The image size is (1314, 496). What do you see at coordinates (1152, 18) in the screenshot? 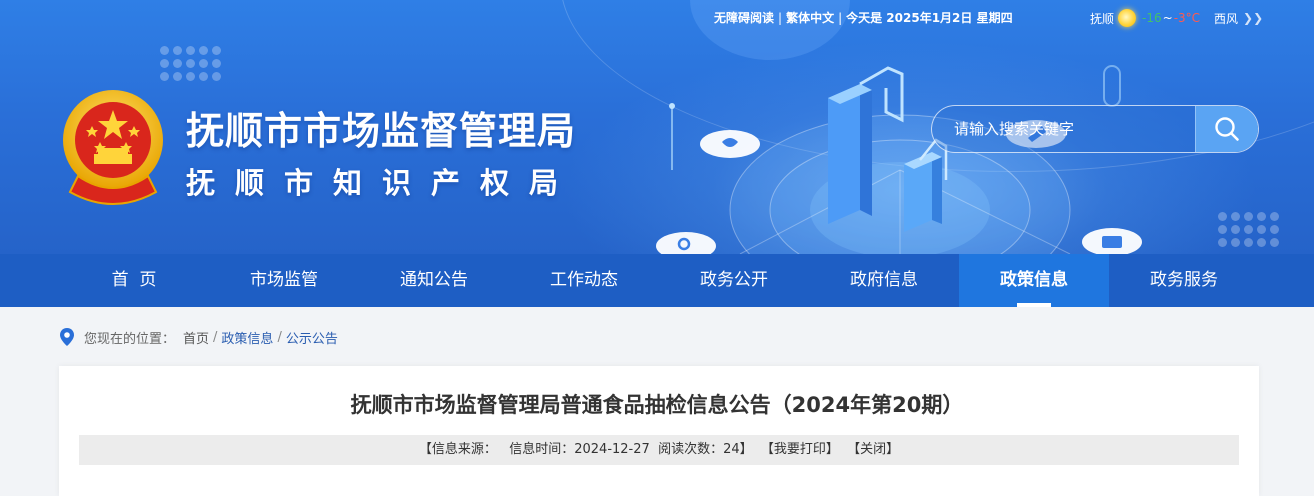
I see `temp-low: -16` at bounding box center [1152, 18].